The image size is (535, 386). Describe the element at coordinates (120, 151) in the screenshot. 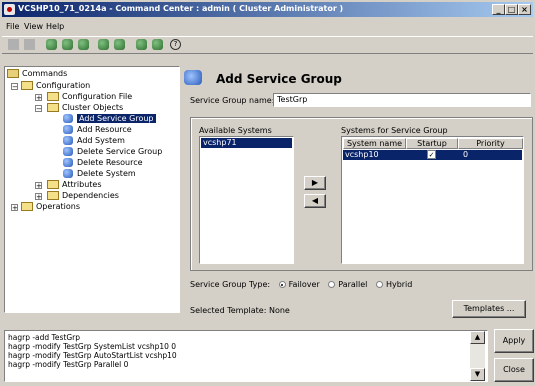

I see `tree-label: Delete Service Group` at that location.